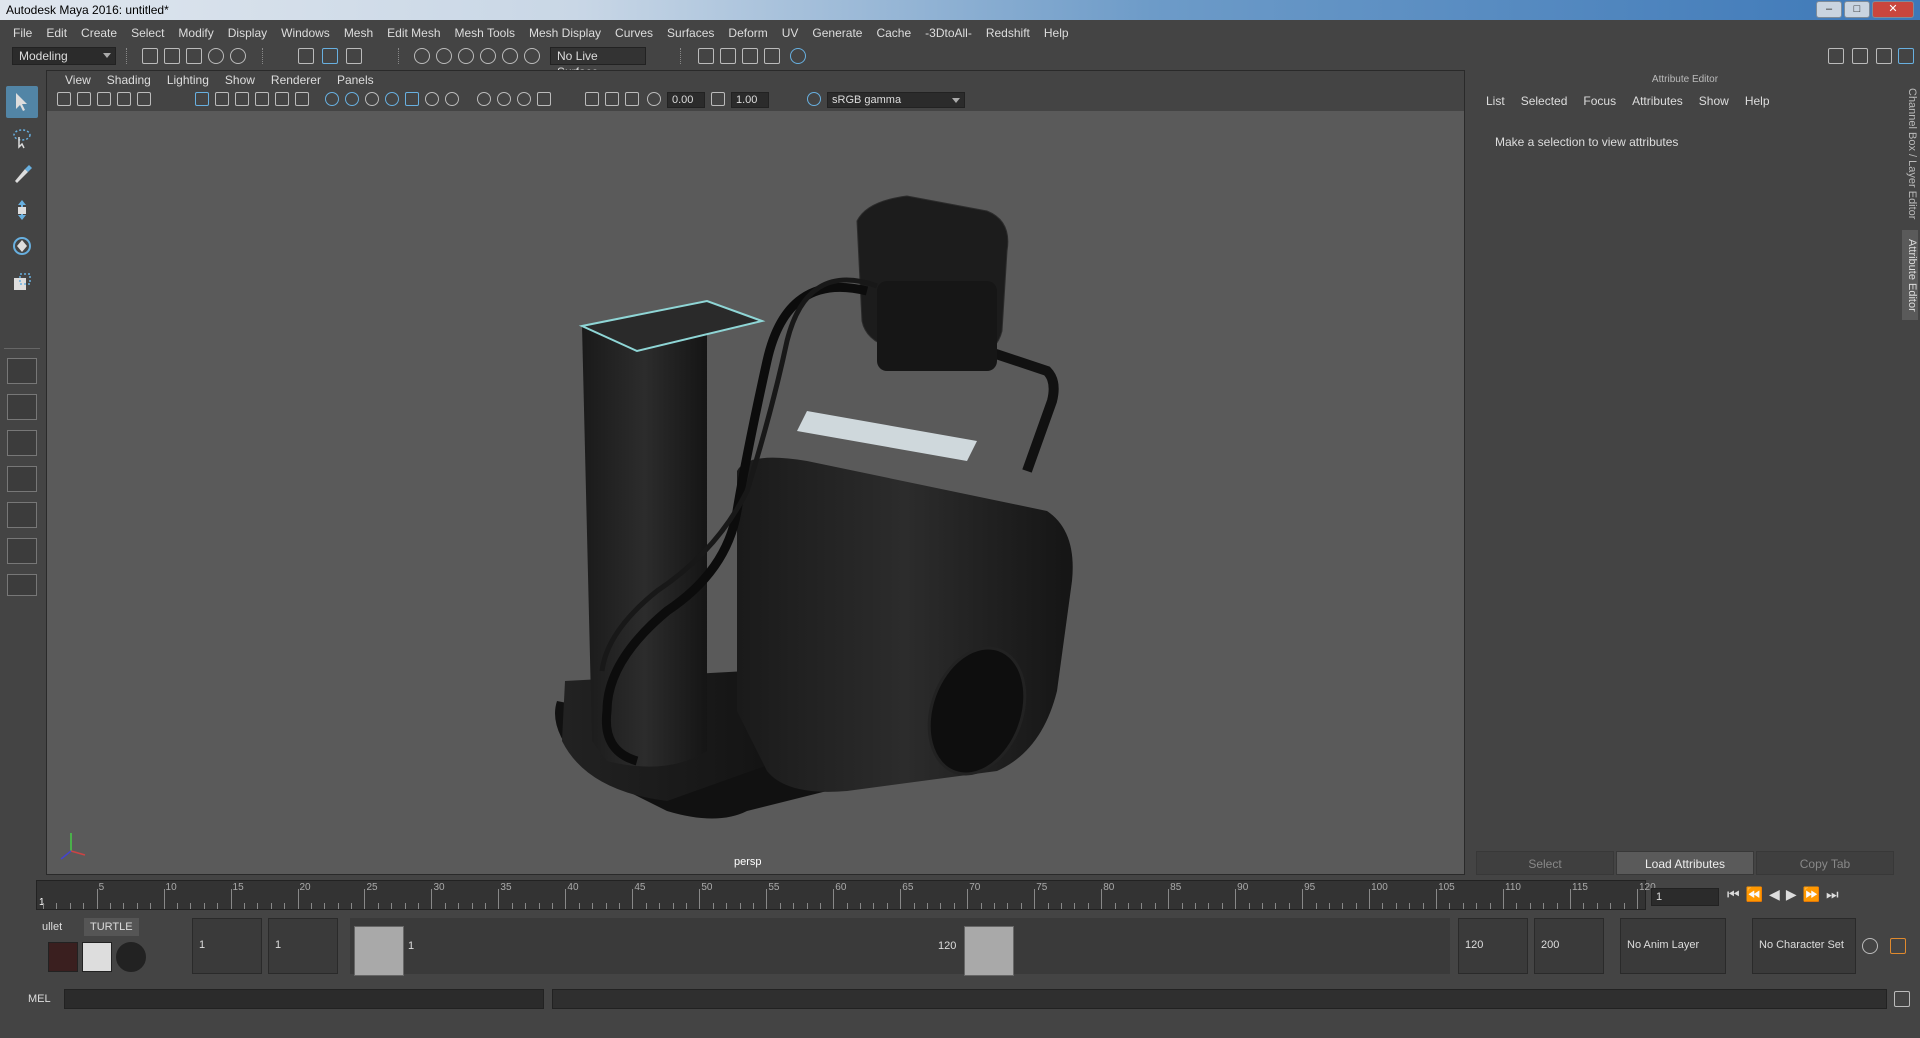  Describe the element at coordinates (304, 999) in the screenshot. I see `command-input` at that location.